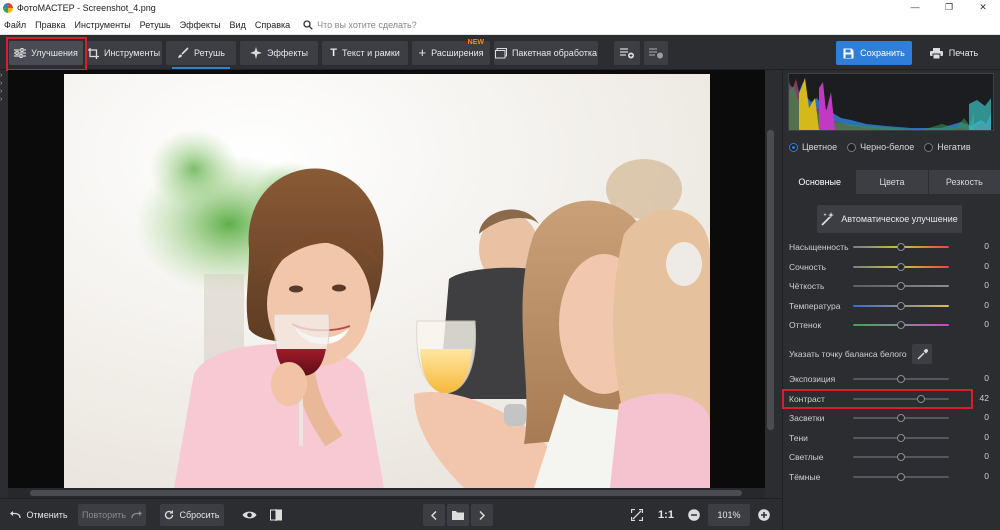  Describe the element at coordinates (209, 53) in the screenshot. I see `tab-label: Ретушь` at that location.